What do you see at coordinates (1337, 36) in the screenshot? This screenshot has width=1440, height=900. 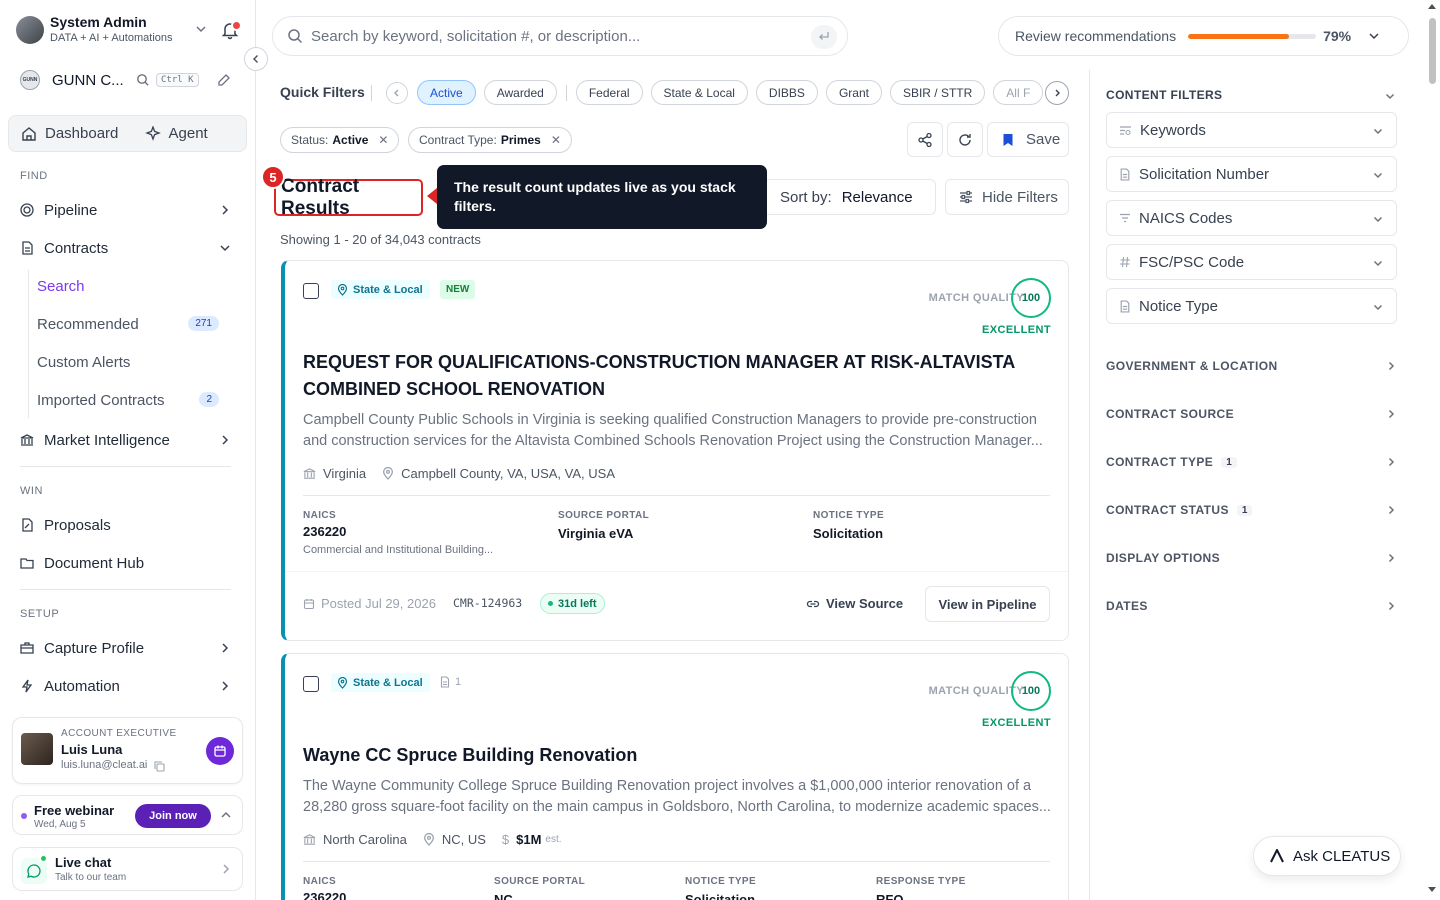 I see `review-percent: 79%` at bounding box center [1337, 36].